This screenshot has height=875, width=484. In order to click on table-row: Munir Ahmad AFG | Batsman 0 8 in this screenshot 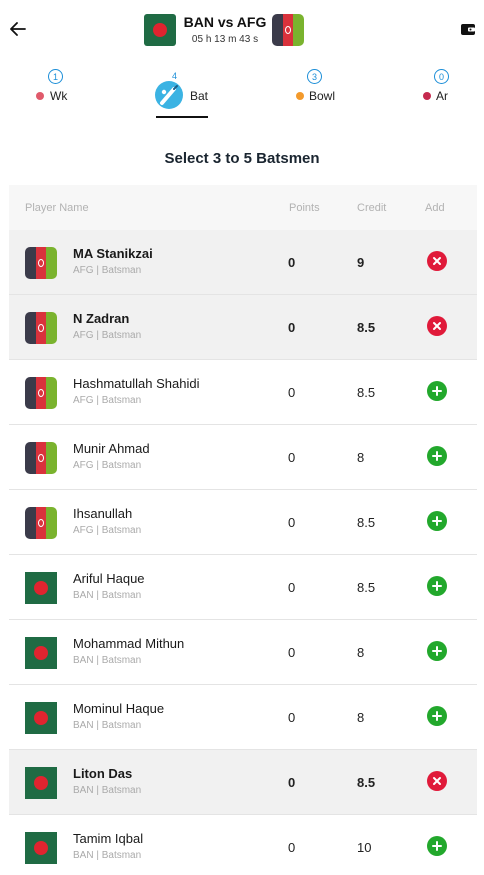, I will do `click(243, 457)`.